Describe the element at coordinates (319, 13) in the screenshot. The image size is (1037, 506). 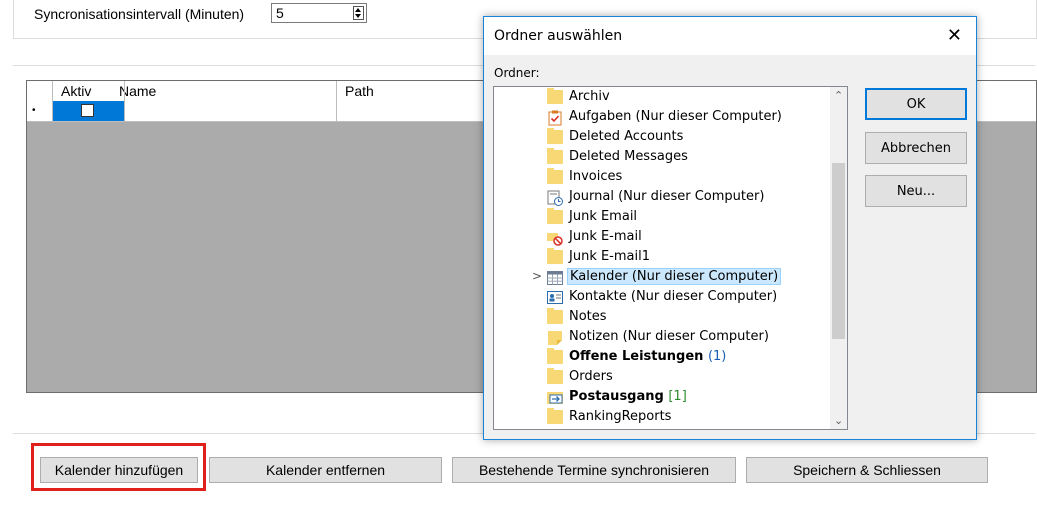
I see `sync-interval-stepper: 5` at that location.